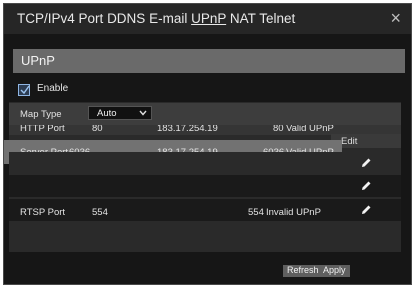 This screenshot has width=416, height=288. Describe the element at coordinates (41, 114) in the screenshot. I see `map-type-label: Map Type` at that location.